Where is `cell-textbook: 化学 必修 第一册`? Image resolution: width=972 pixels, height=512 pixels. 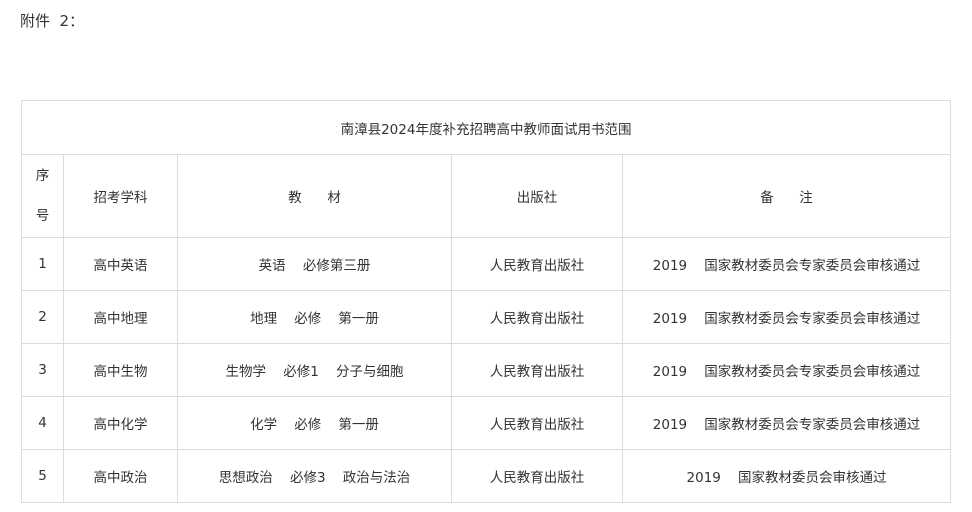 cell-textbook: 化学 必修 第一册 is located at coordinates (314, 423).